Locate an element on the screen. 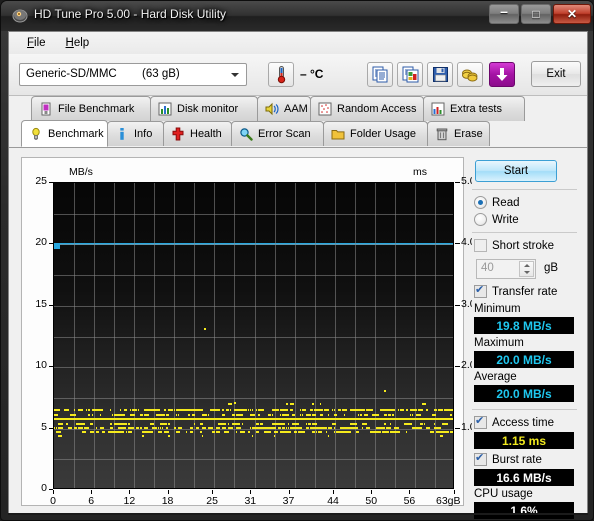  minimize-button: – is located at coordinates (504, 14).